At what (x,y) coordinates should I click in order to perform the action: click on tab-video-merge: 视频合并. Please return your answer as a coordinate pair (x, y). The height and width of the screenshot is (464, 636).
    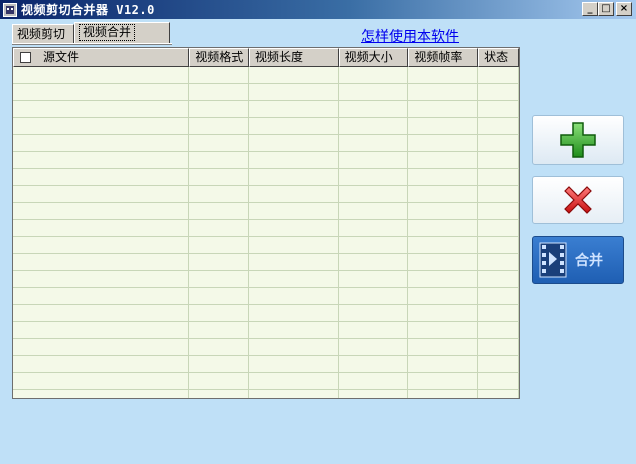
    Looking at the image, I should click on (122, 33).